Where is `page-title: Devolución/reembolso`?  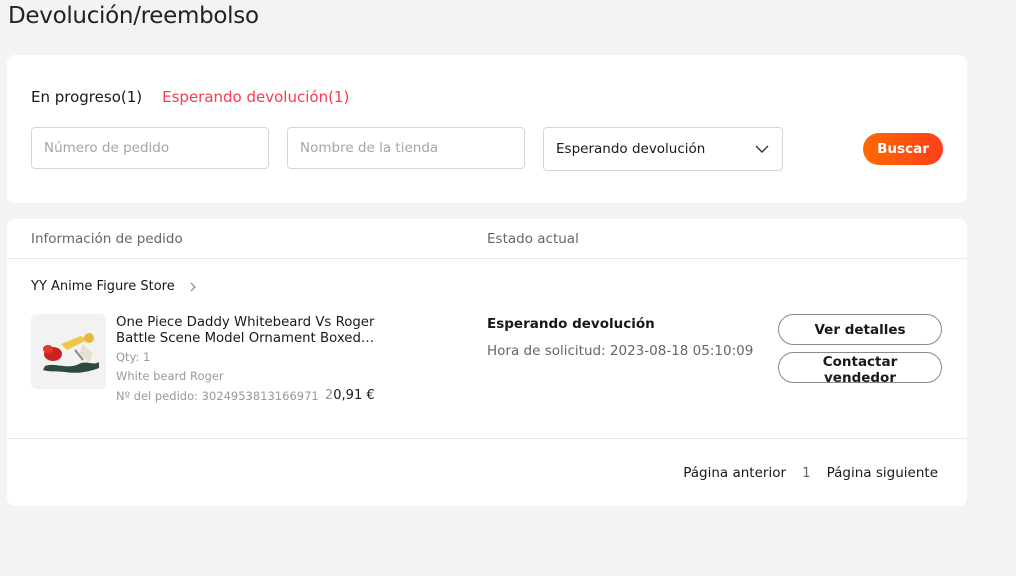
page-title: Devolución/reembolso is located at coordinates (133, 16).